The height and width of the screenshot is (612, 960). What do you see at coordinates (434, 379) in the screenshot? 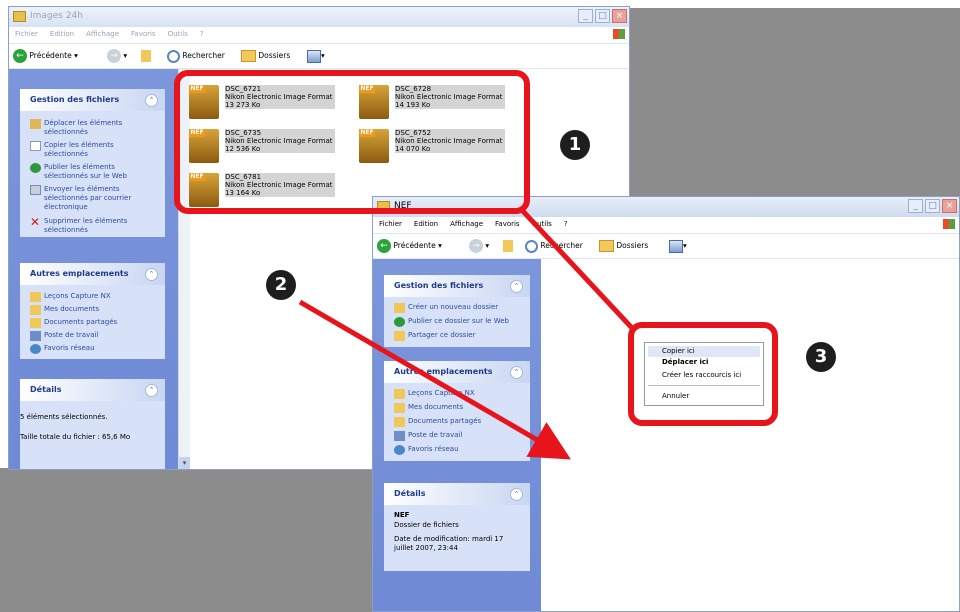
I see `drag-arrow` at bounding box center [434, 379].